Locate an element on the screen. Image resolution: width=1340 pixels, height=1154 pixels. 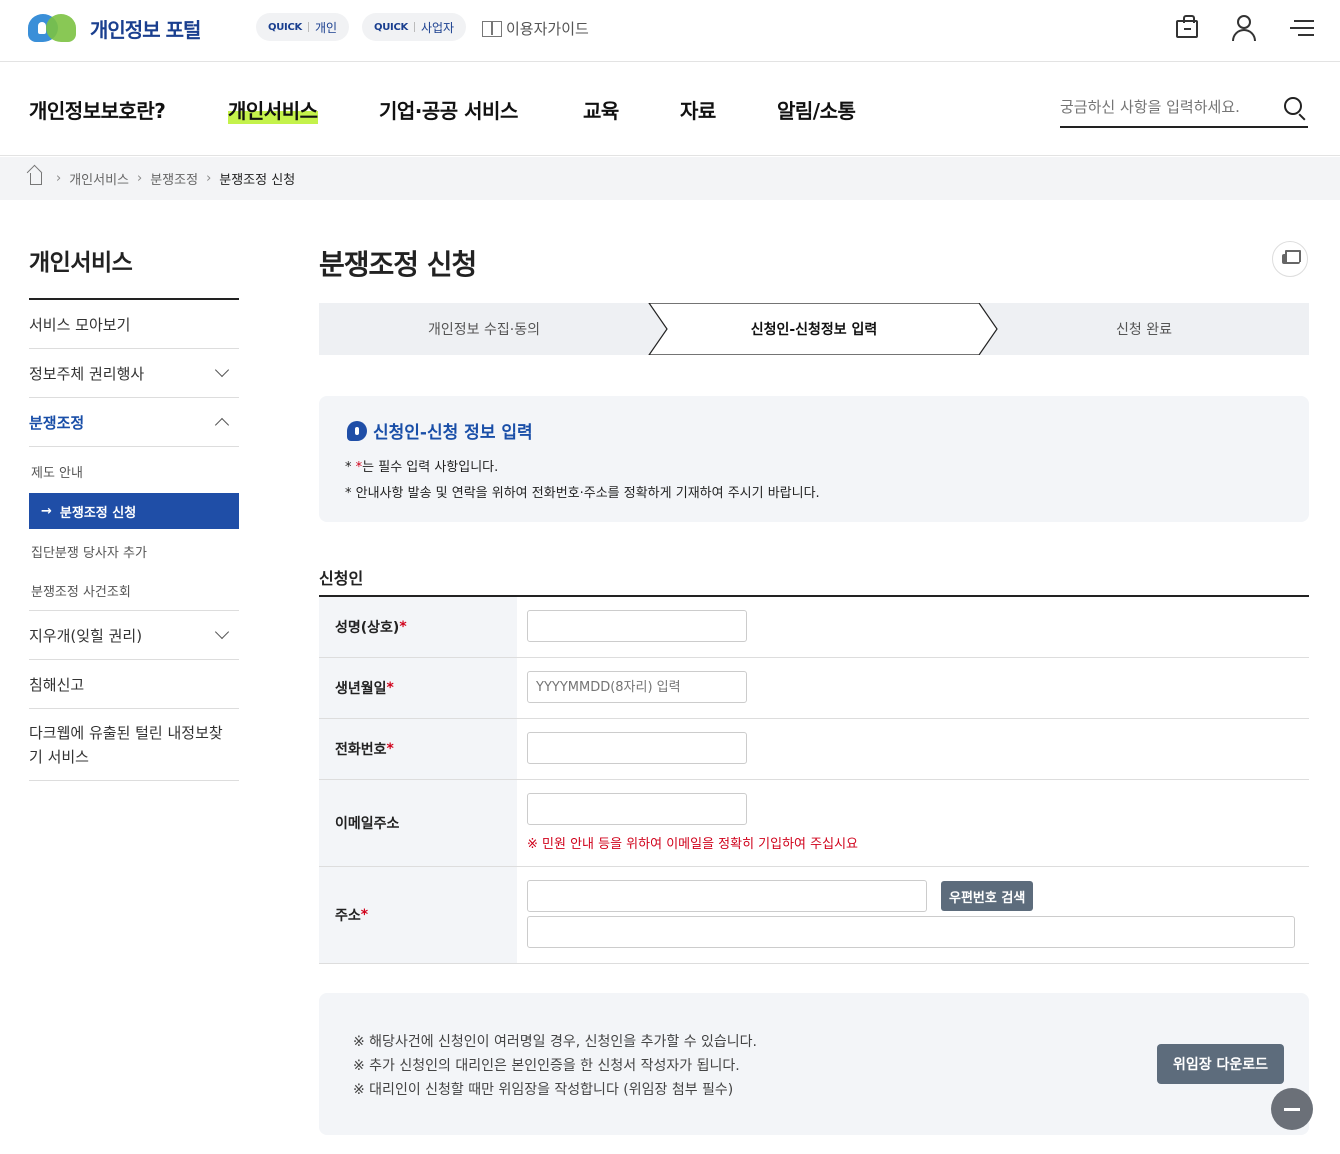
guidance-line: ※ 대리인이 신청할 때만 위임장을 작성합니다 (위임장 첨부 필수) is located at coordinates (543, 1090).